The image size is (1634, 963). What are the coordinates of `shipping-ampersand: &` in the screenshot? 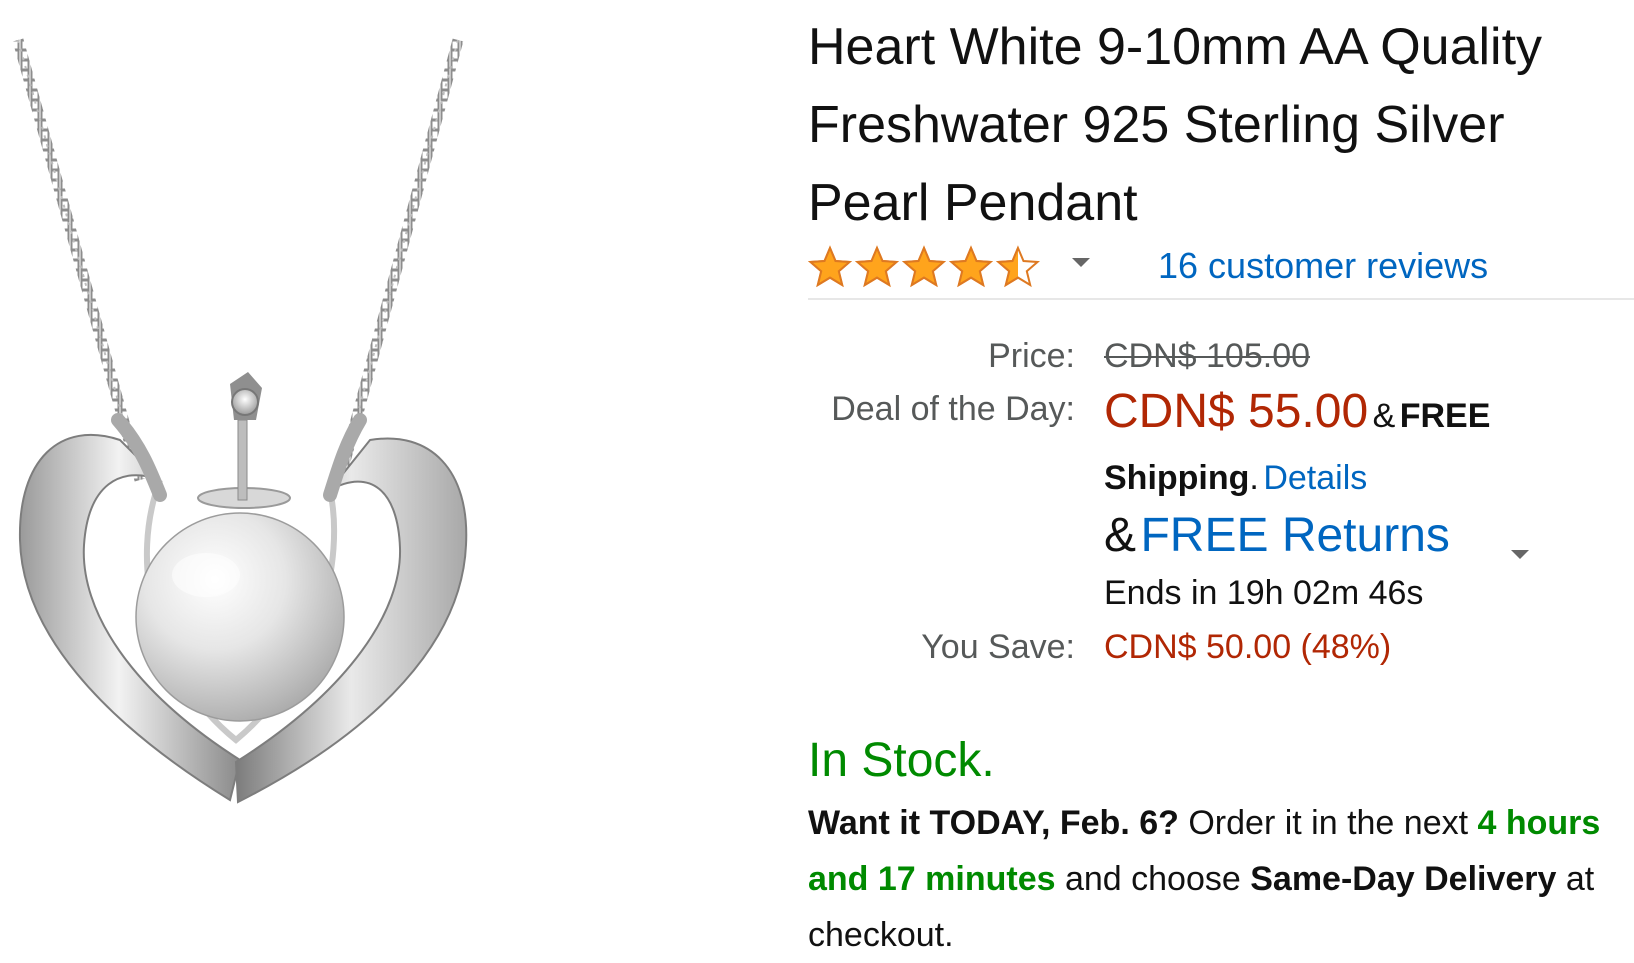 It's located at (1384, 416).